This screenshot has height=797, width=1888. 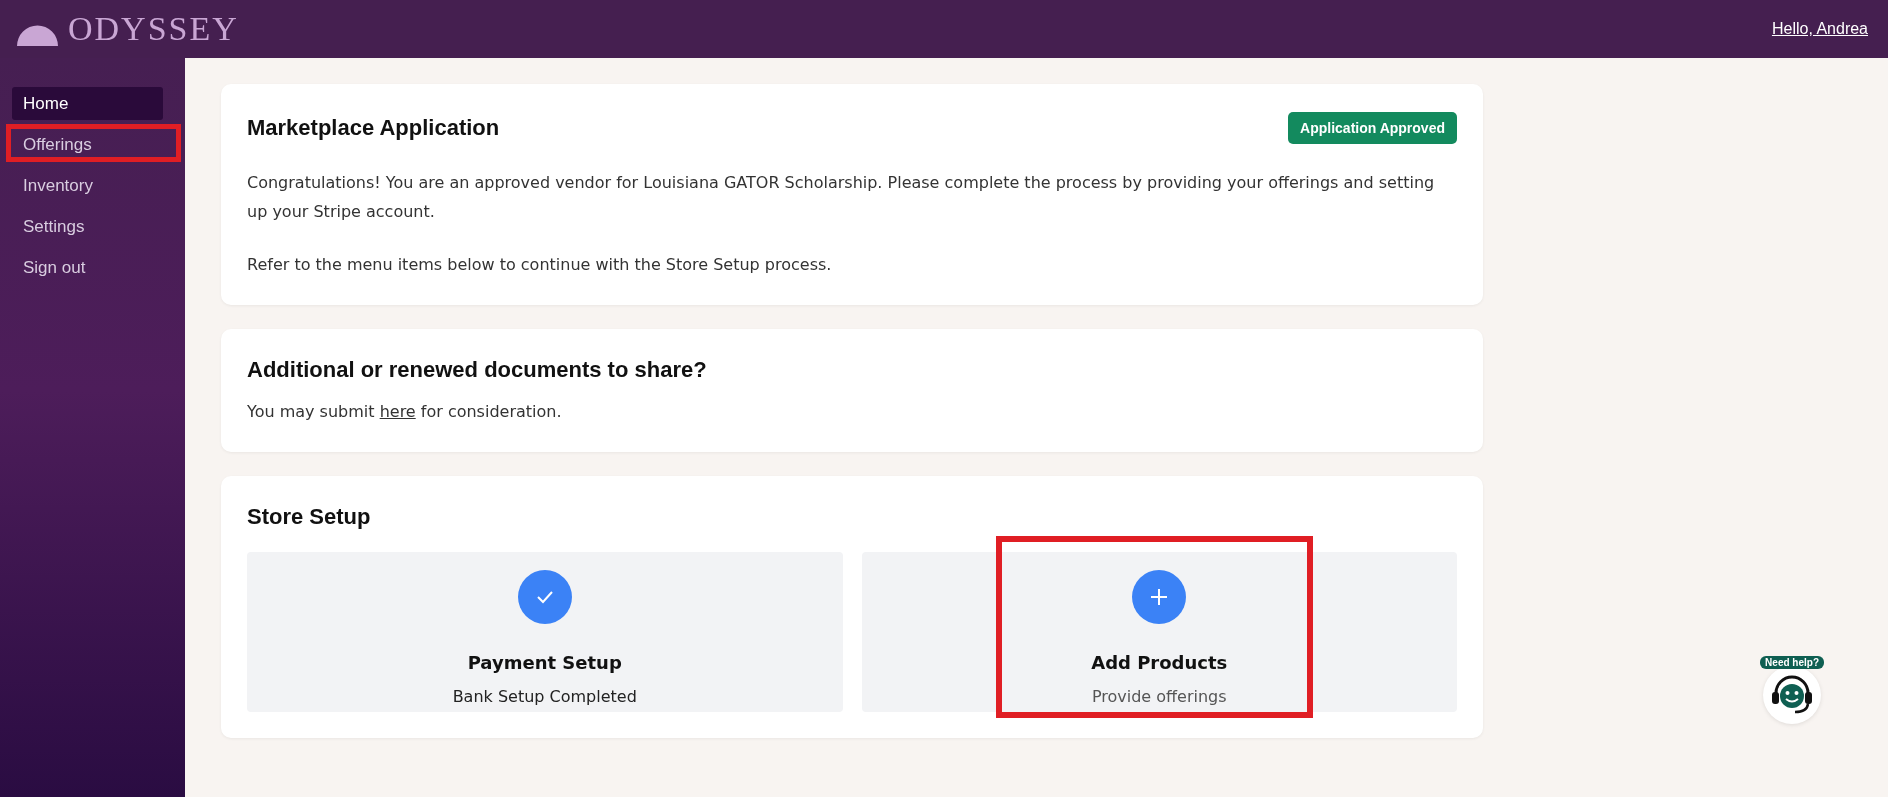 What do you see at coordinates (1159, 632) in the screenshot?
I see `setup-step-tile: Add Products Provide offerings` at bounding box center [1159, 632].